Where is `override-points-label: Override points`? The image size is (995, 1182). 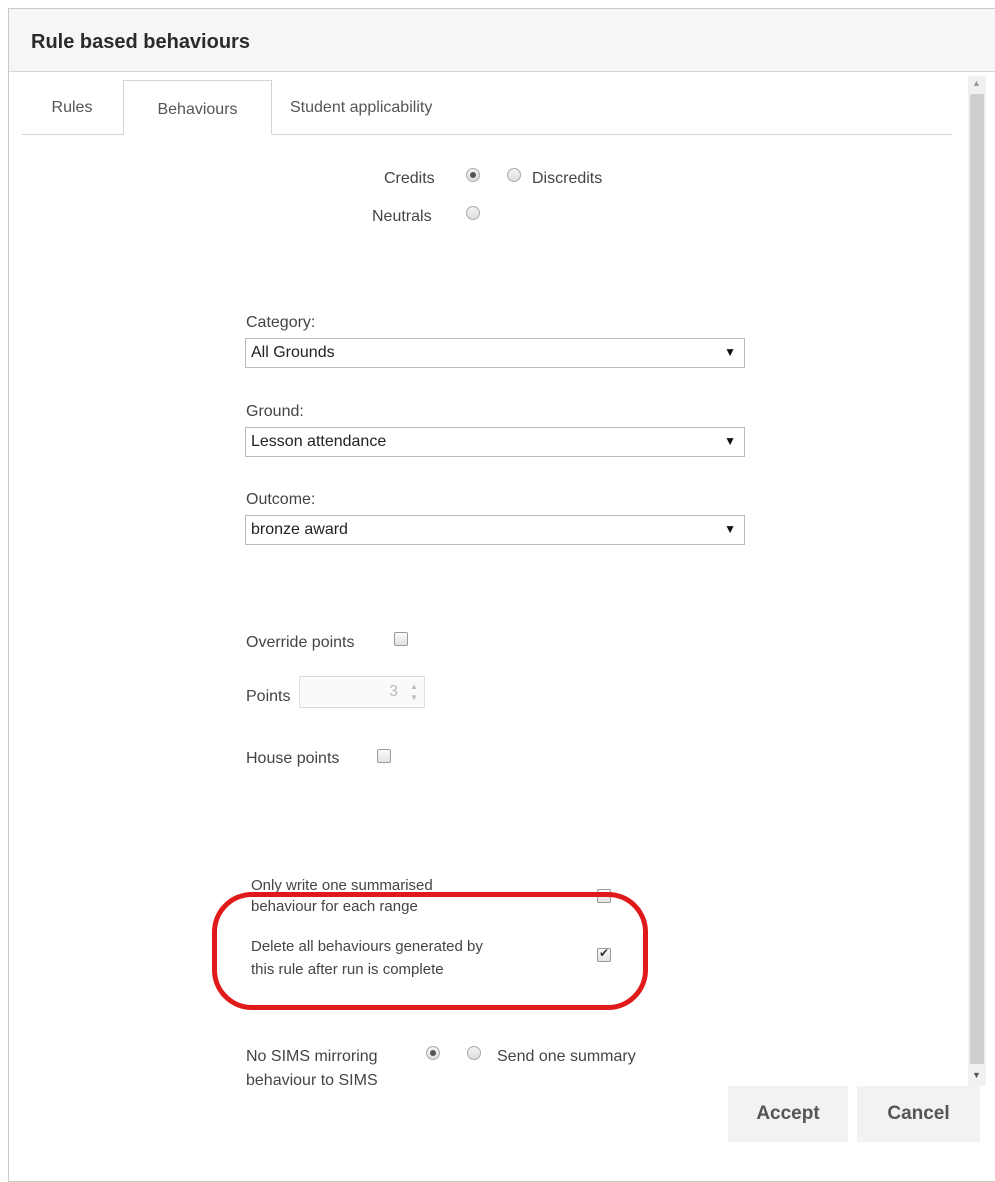 override-points-label: Override points is located at coordinates (300, 642).